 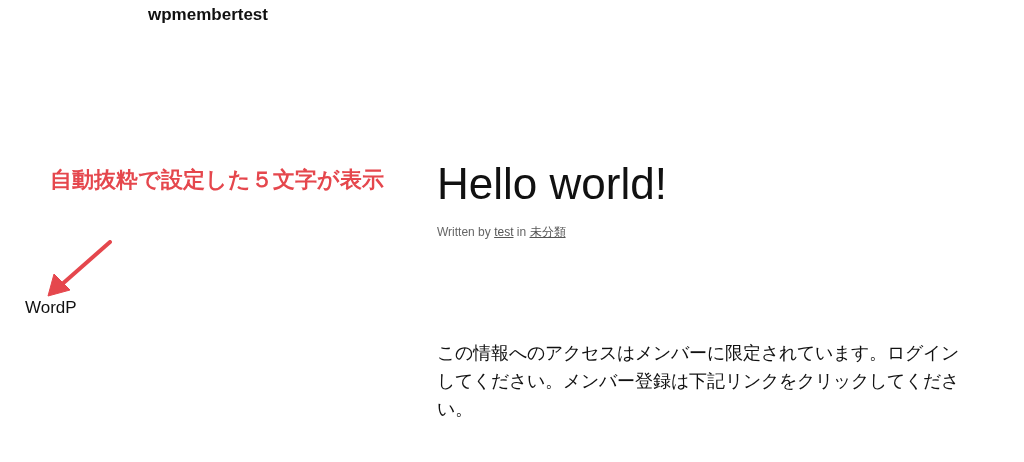 I want to click on post-excerpt: WordP, so click(x=51, y=308).